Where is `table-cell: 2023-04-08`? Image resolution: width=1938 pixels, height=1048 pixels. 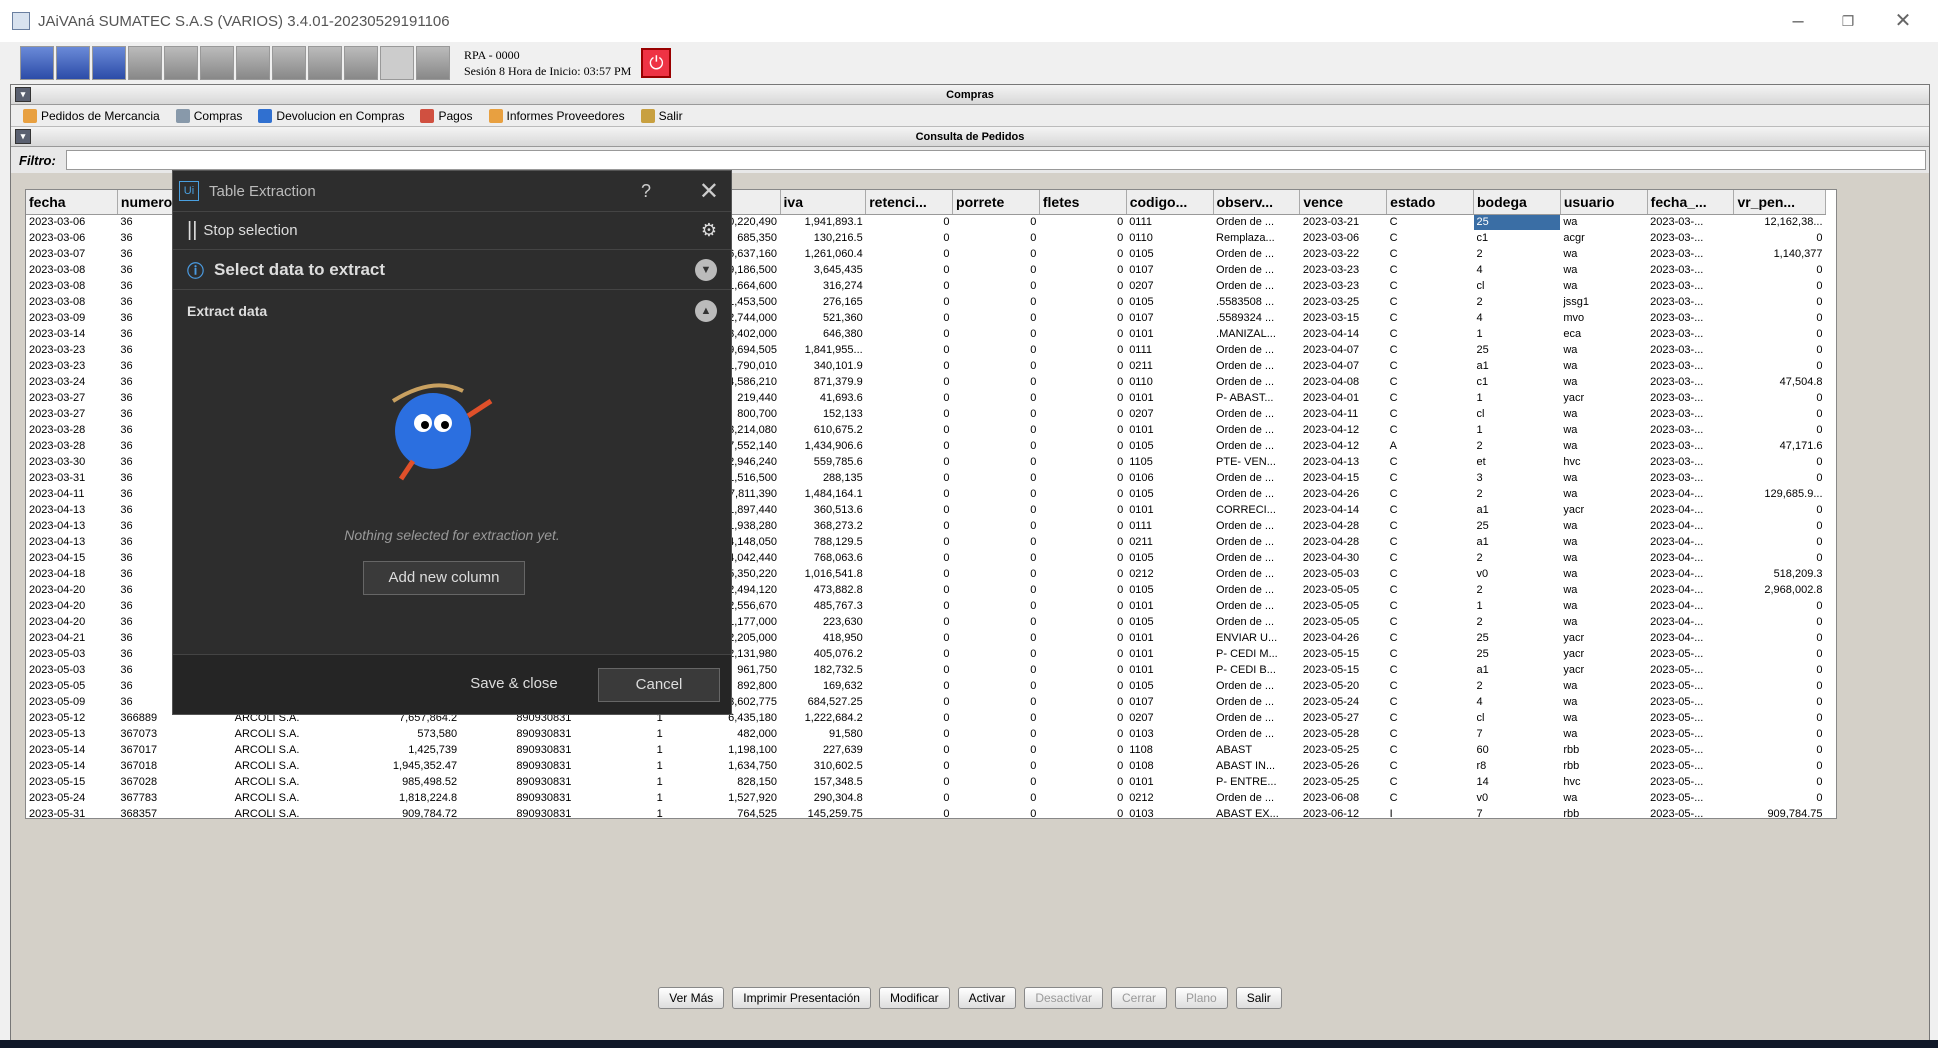
table-cell: 2023-04-08 is located at coordinates (1343, 382).